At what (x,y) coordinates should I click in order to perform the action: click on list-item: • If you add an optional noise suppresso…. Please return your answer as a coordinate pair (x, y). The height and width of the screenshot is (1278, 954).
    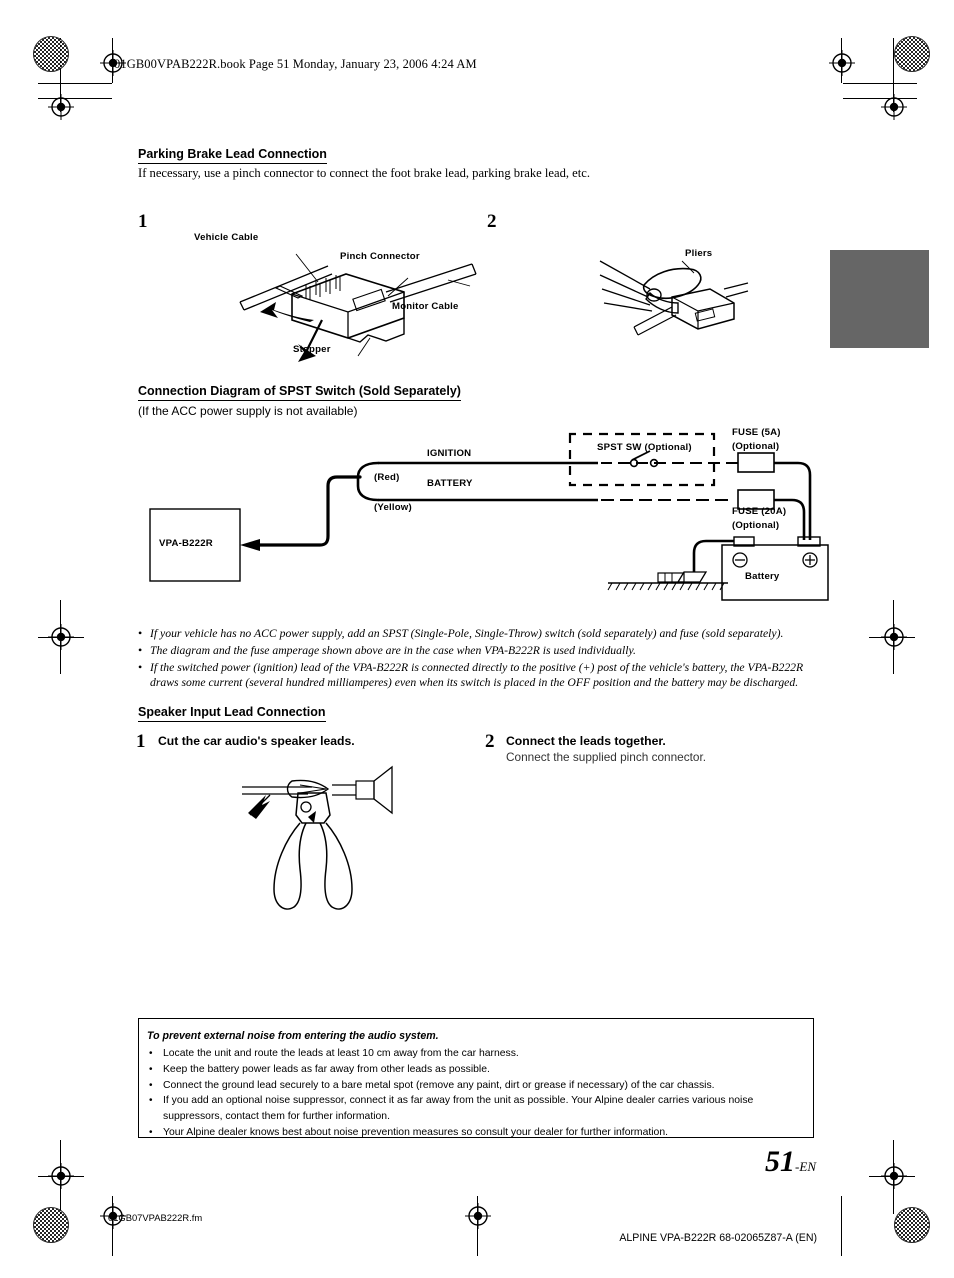
    Looking at the image, I should click on (479, 1109).